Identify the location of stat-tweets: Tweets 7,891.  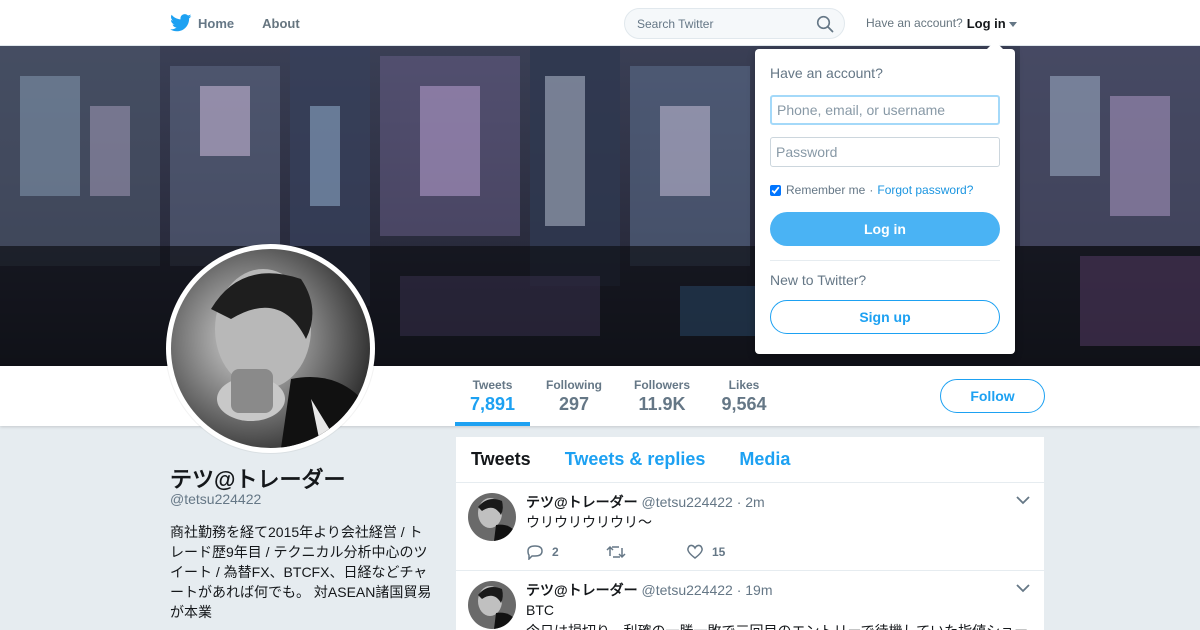
(492, 396).